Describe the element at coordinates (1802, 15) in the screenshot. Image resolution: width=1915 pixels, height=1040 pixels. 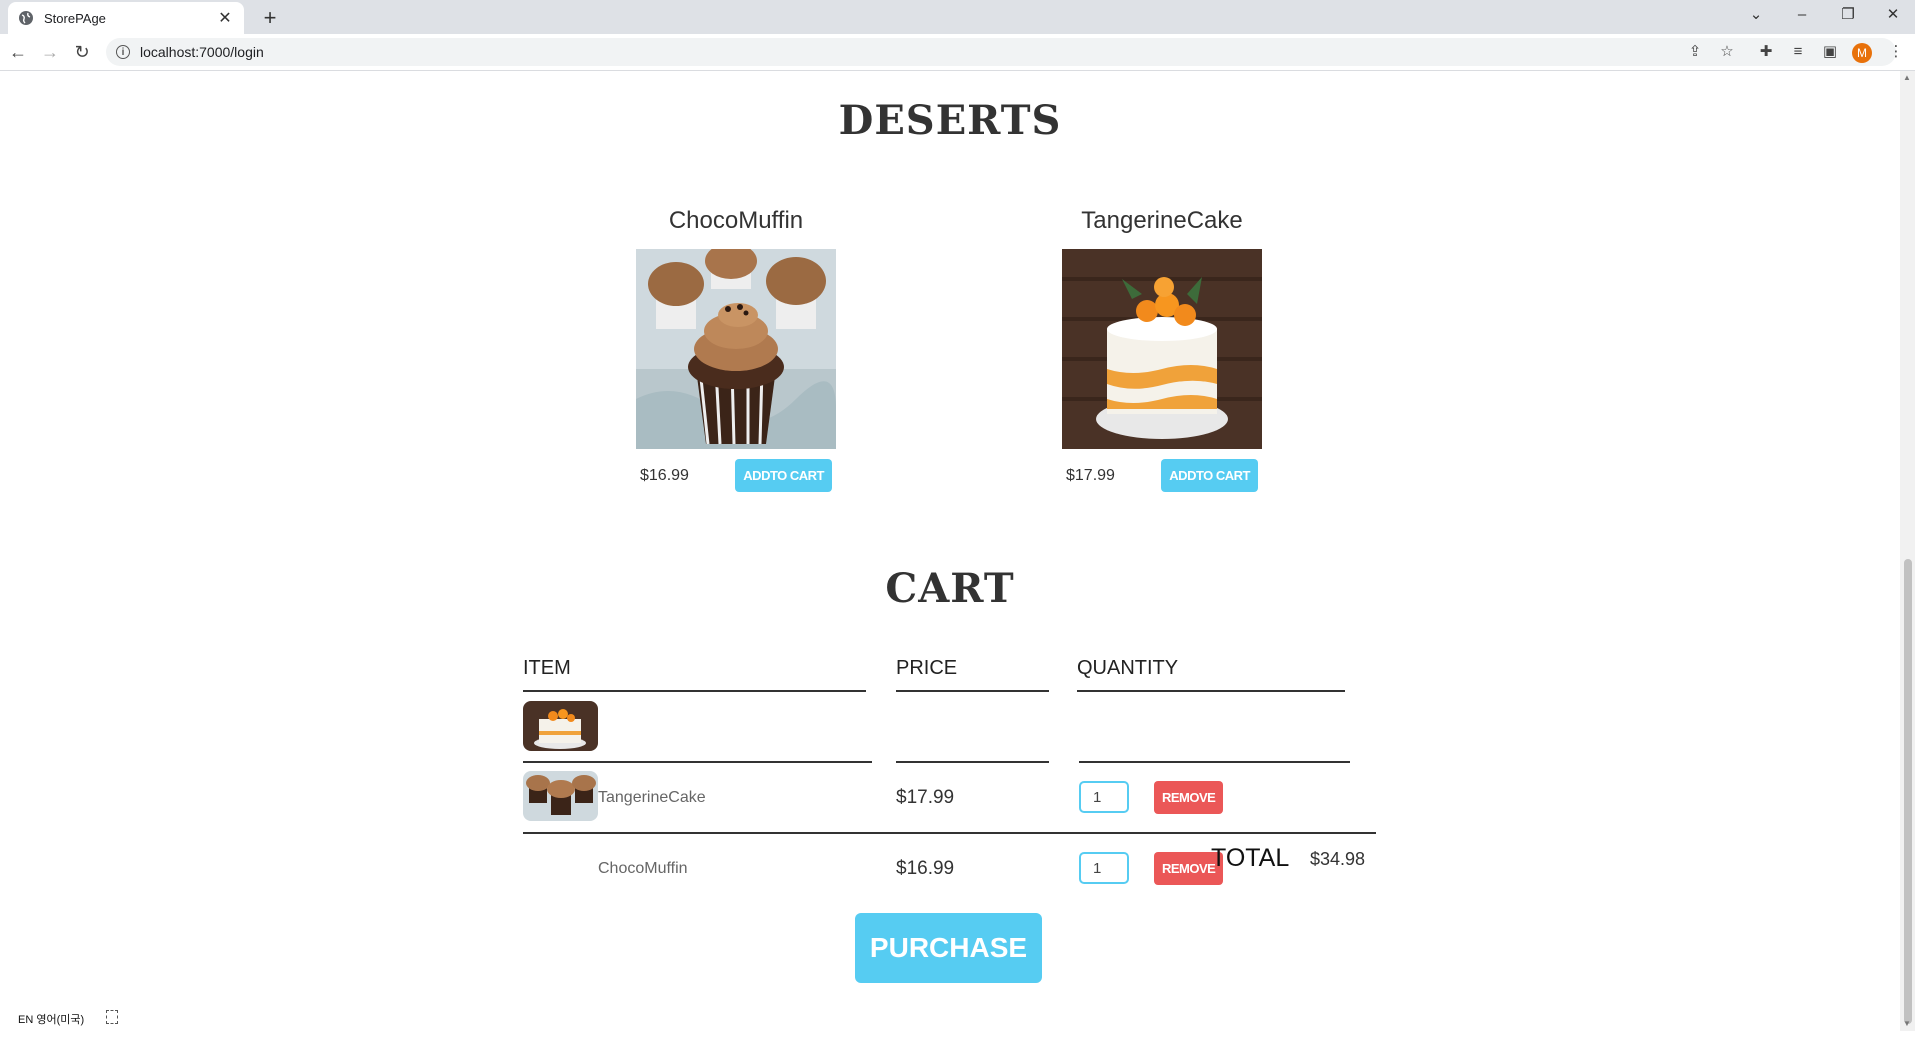
I see `minimize-button: –` at that location.